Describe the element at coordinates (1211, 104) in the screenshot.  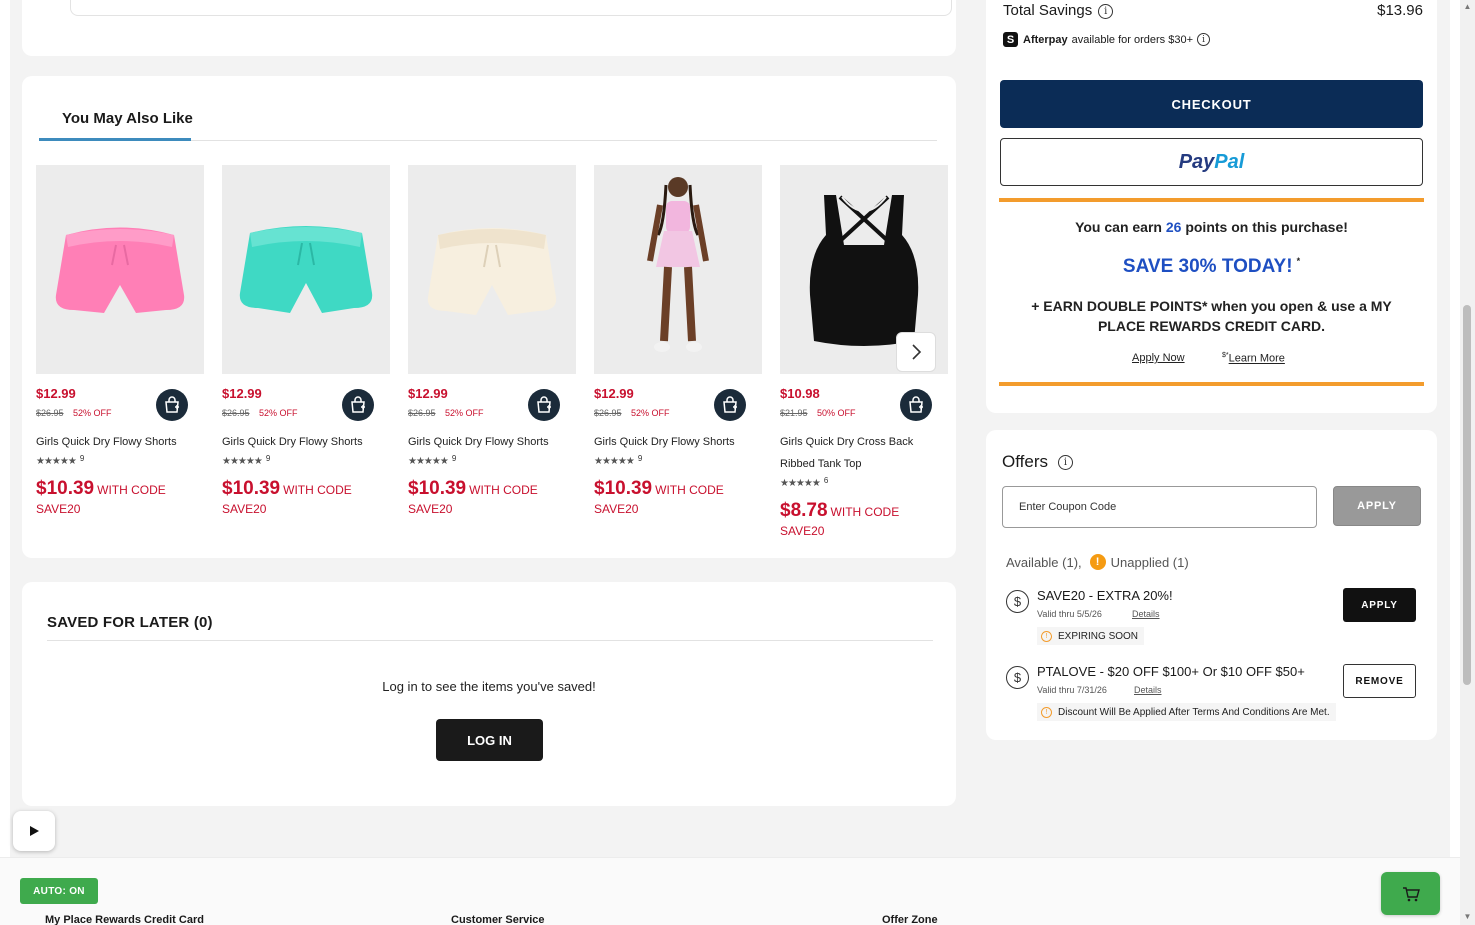
I see `checkout-button: CHECKOUT` at that location.